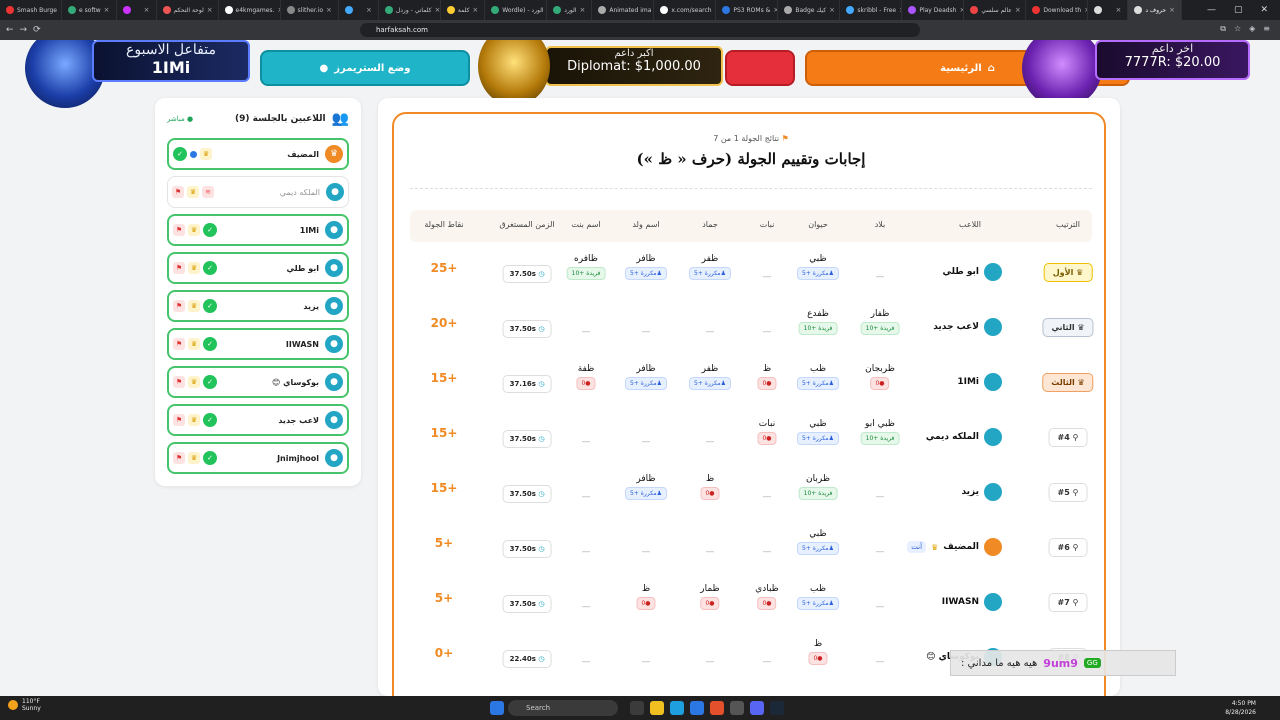 The width and height of the screenshot is (1280, 720). I want to click on browser-tab: Animated ima×, so click(623, 10).